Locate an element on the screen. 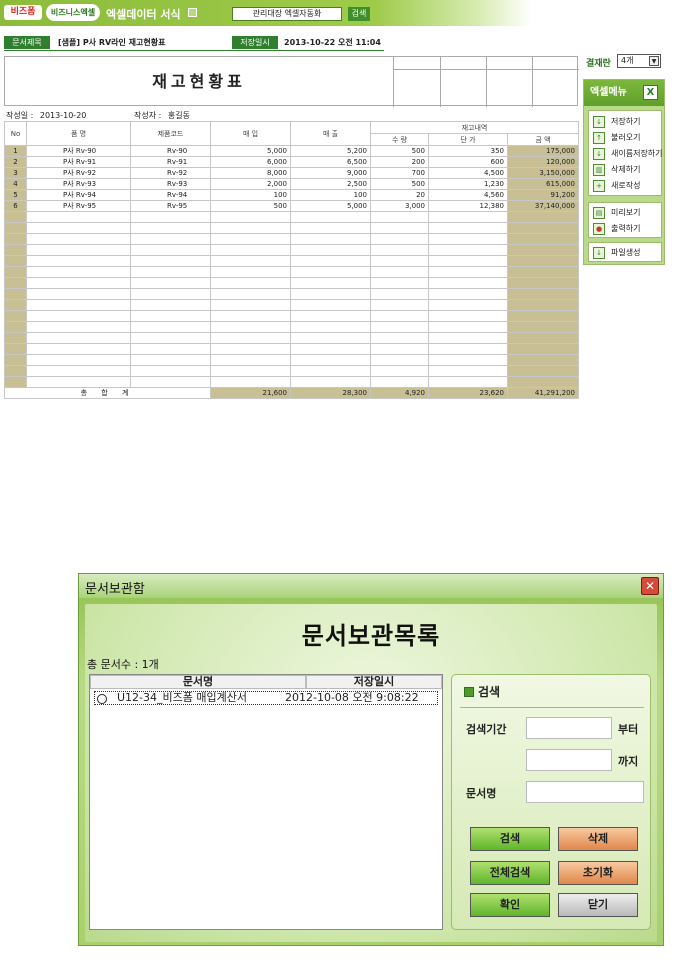 The image size is (682, 962). reset-button: 초기화 is located at coordinates (598, 873).